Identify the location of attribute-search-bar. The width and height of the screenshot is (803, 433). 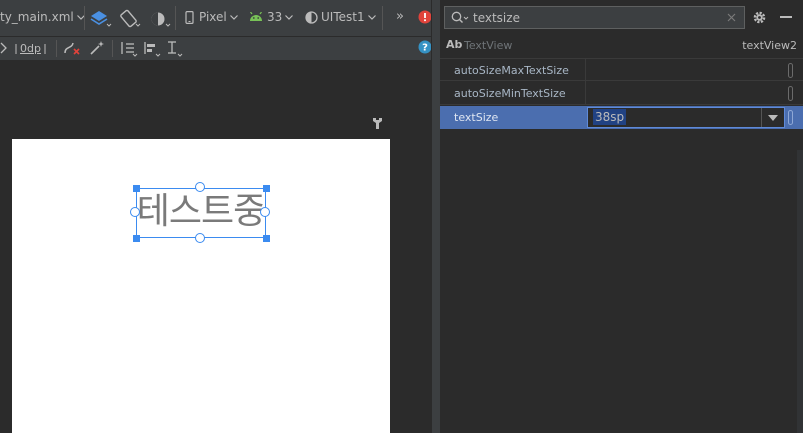
(594, 17).